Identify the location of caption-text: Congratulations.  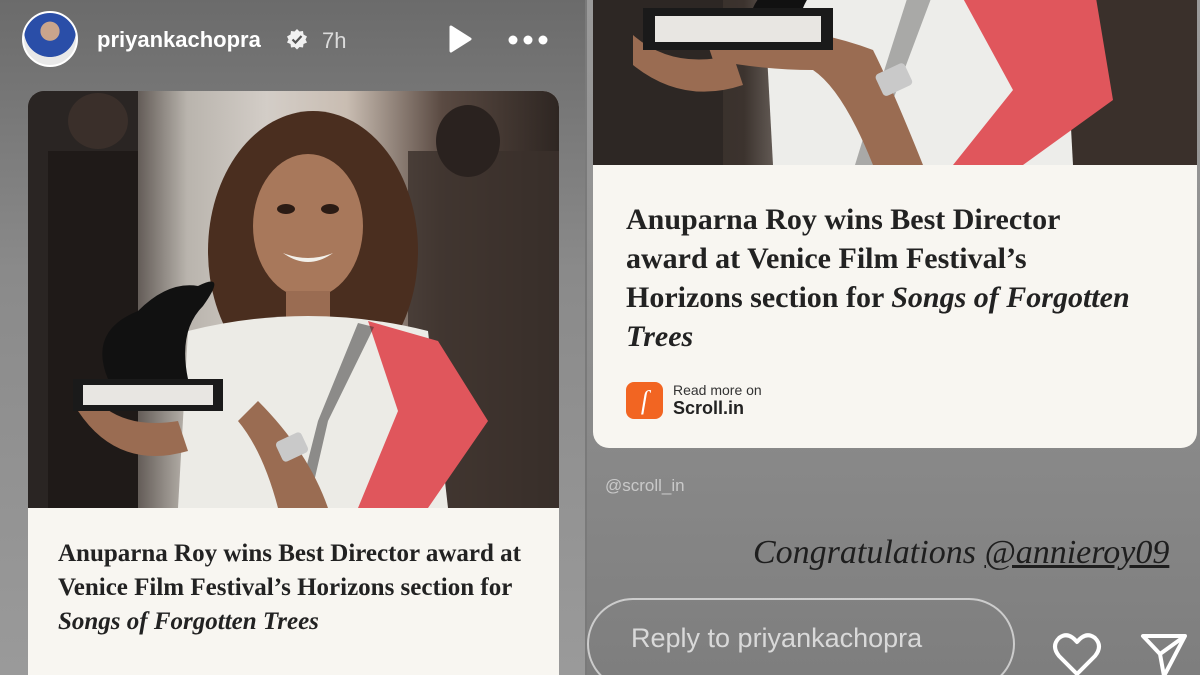
(869, 552).